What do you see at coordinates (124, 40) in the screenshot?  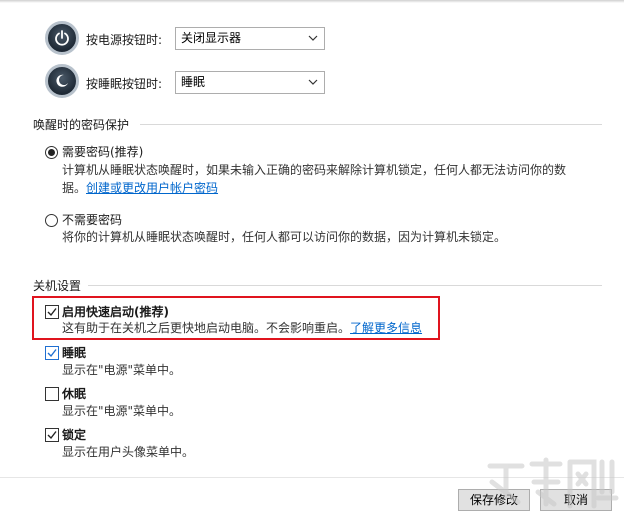 I see `power-button-label: 按电源按钮时:` at bounding box center [124, 40].